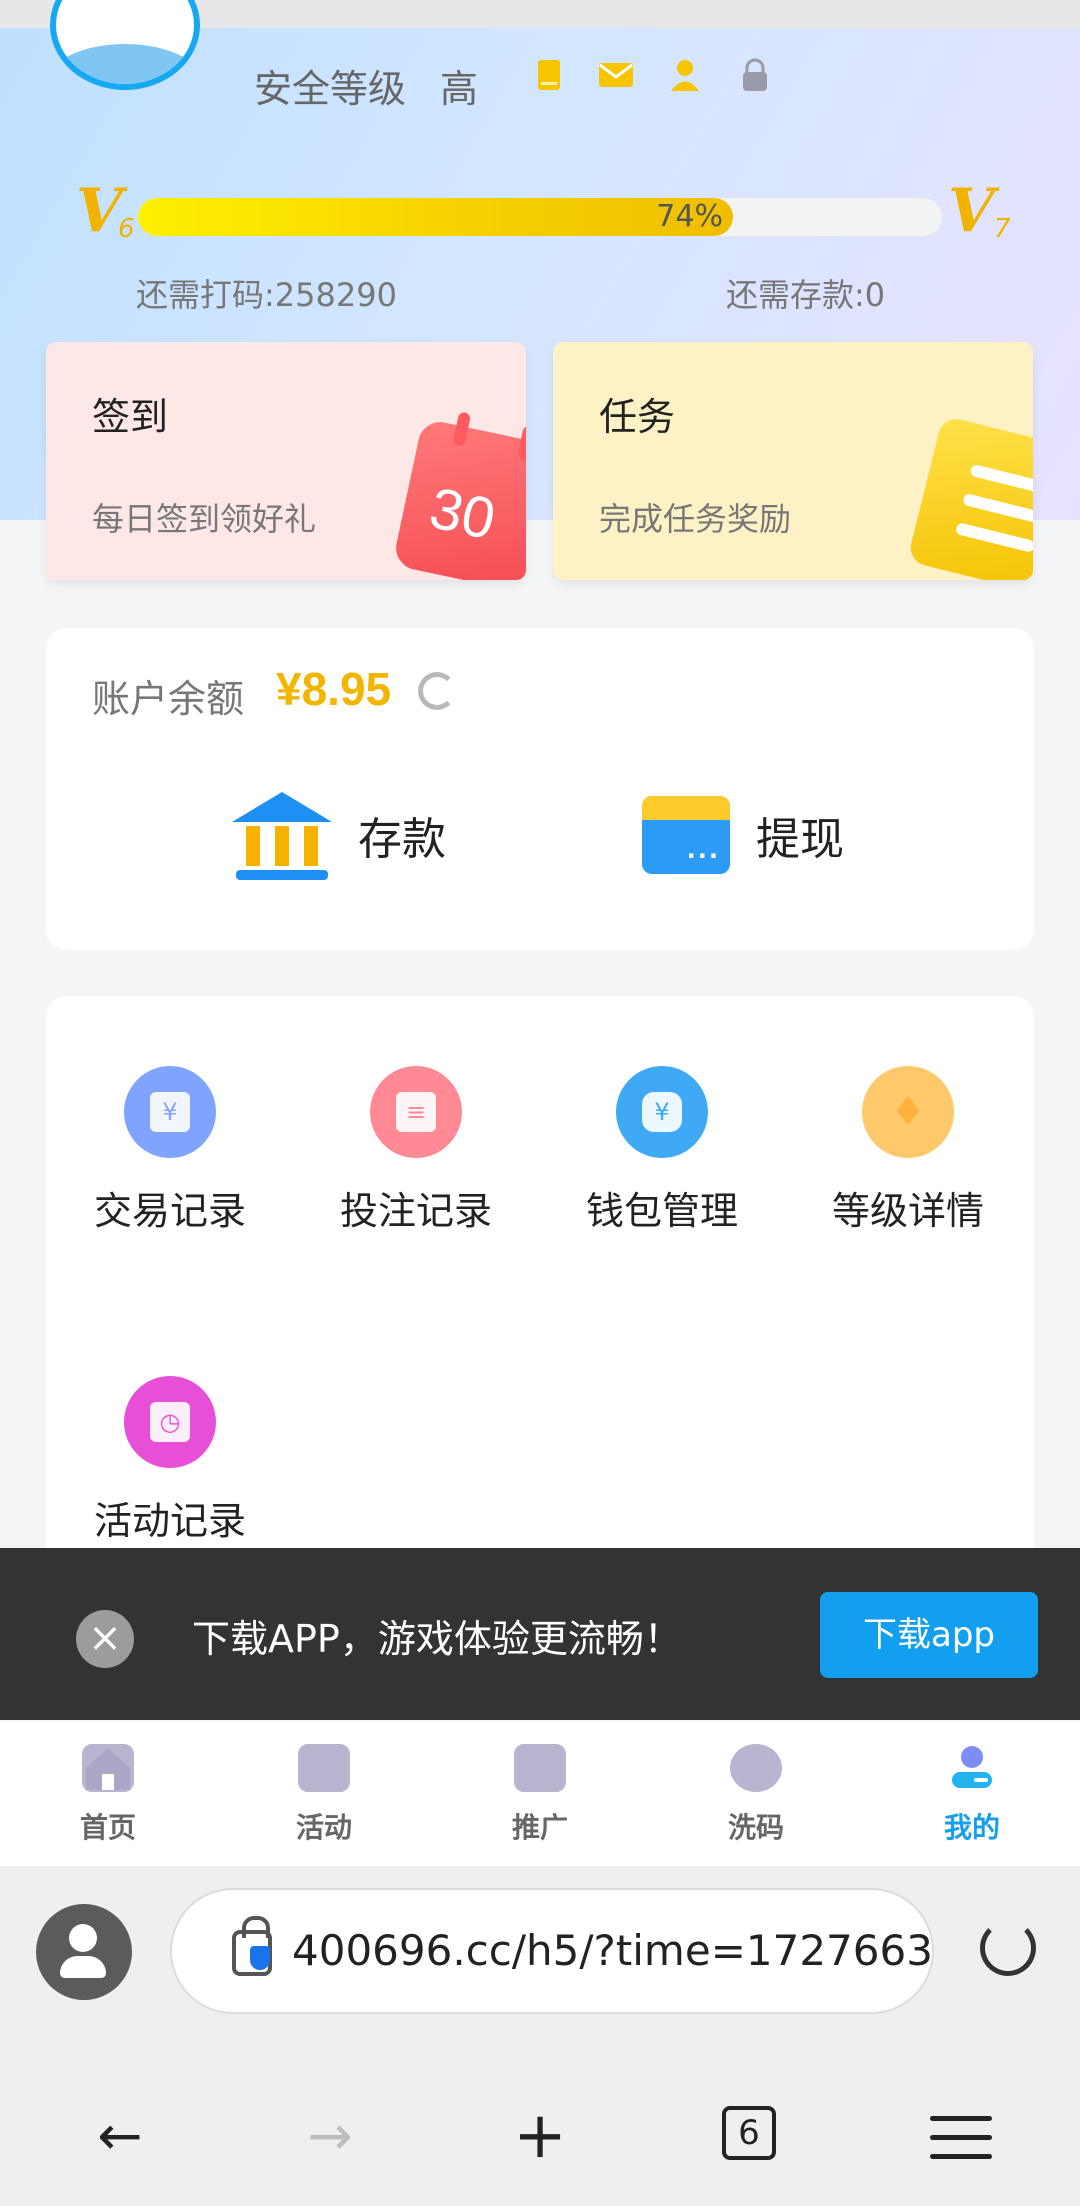 The height and width of the screenshot is (2206, 1080). I want to click on need-bet-text: 还需打码:258290, so click(266, 295).